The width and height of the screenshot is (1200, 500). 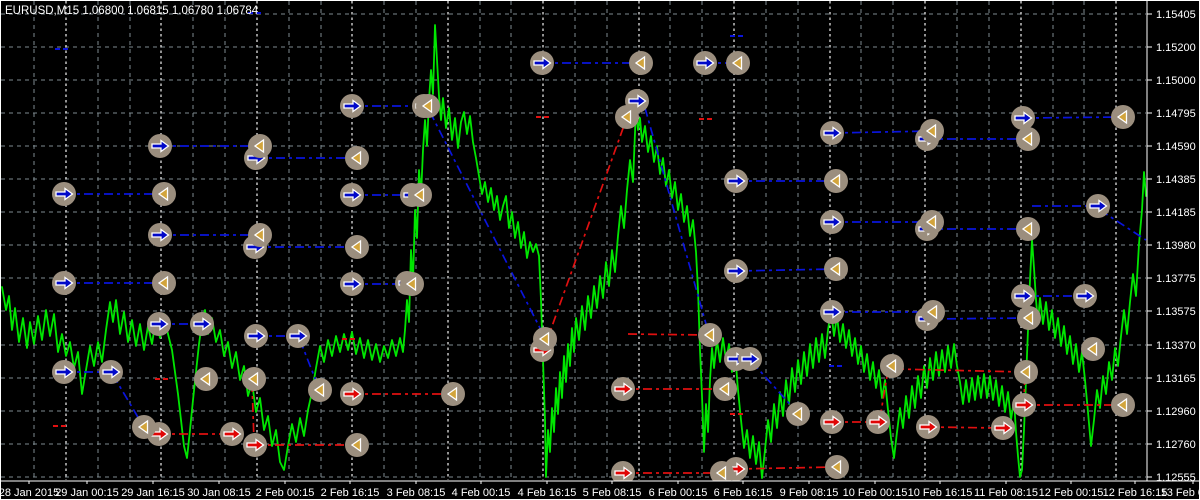 What do you see at coordinates (1176, 246) in the screenshot?
I see `price-axis-label: 1.13980` at bounding box center [1176, 246].